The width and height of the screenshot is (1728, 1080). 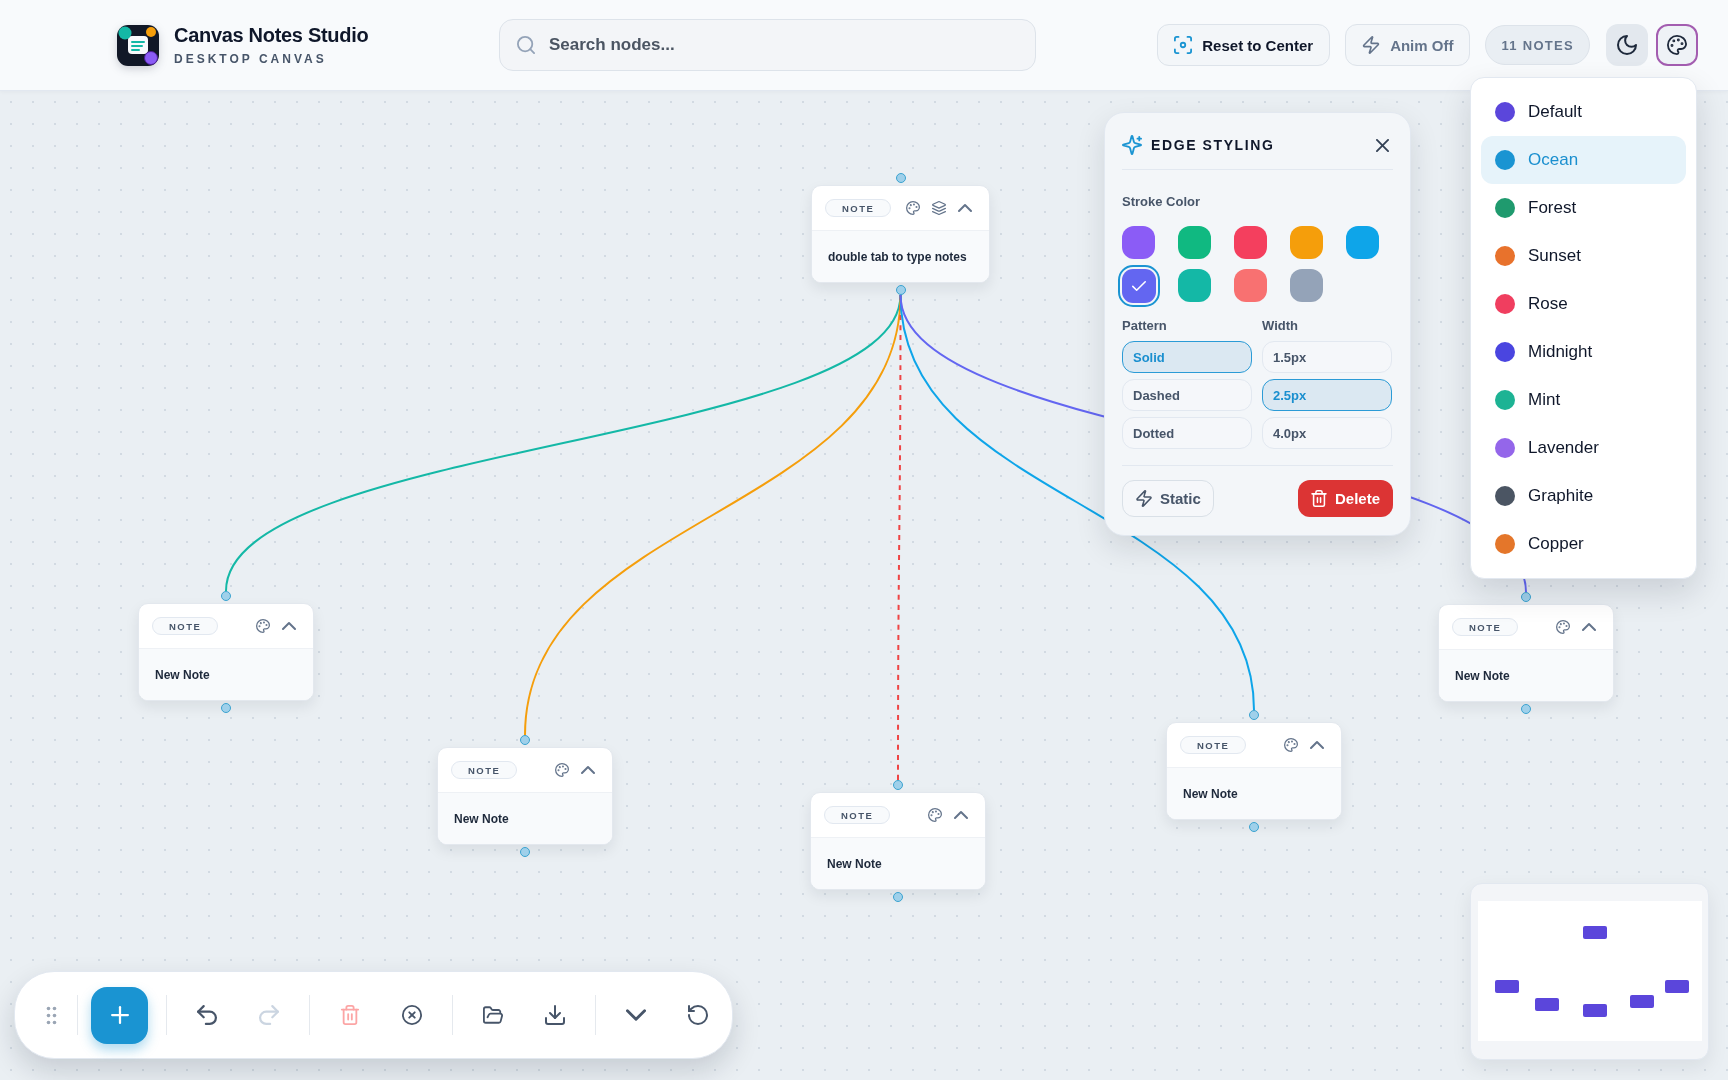 I want to click on theme-toggle-button, so click(x=1627, y=45).